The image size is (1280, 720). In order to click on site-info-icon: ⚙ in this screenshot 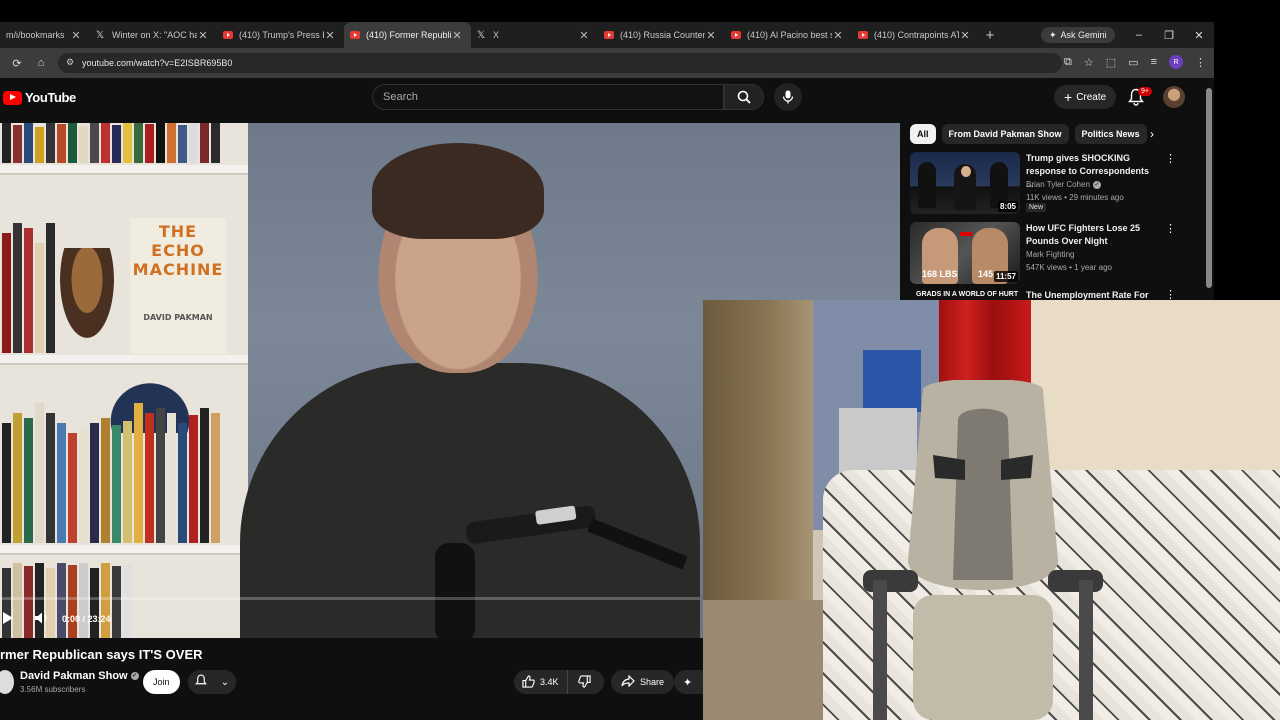, I will do `click(70, 62)`.